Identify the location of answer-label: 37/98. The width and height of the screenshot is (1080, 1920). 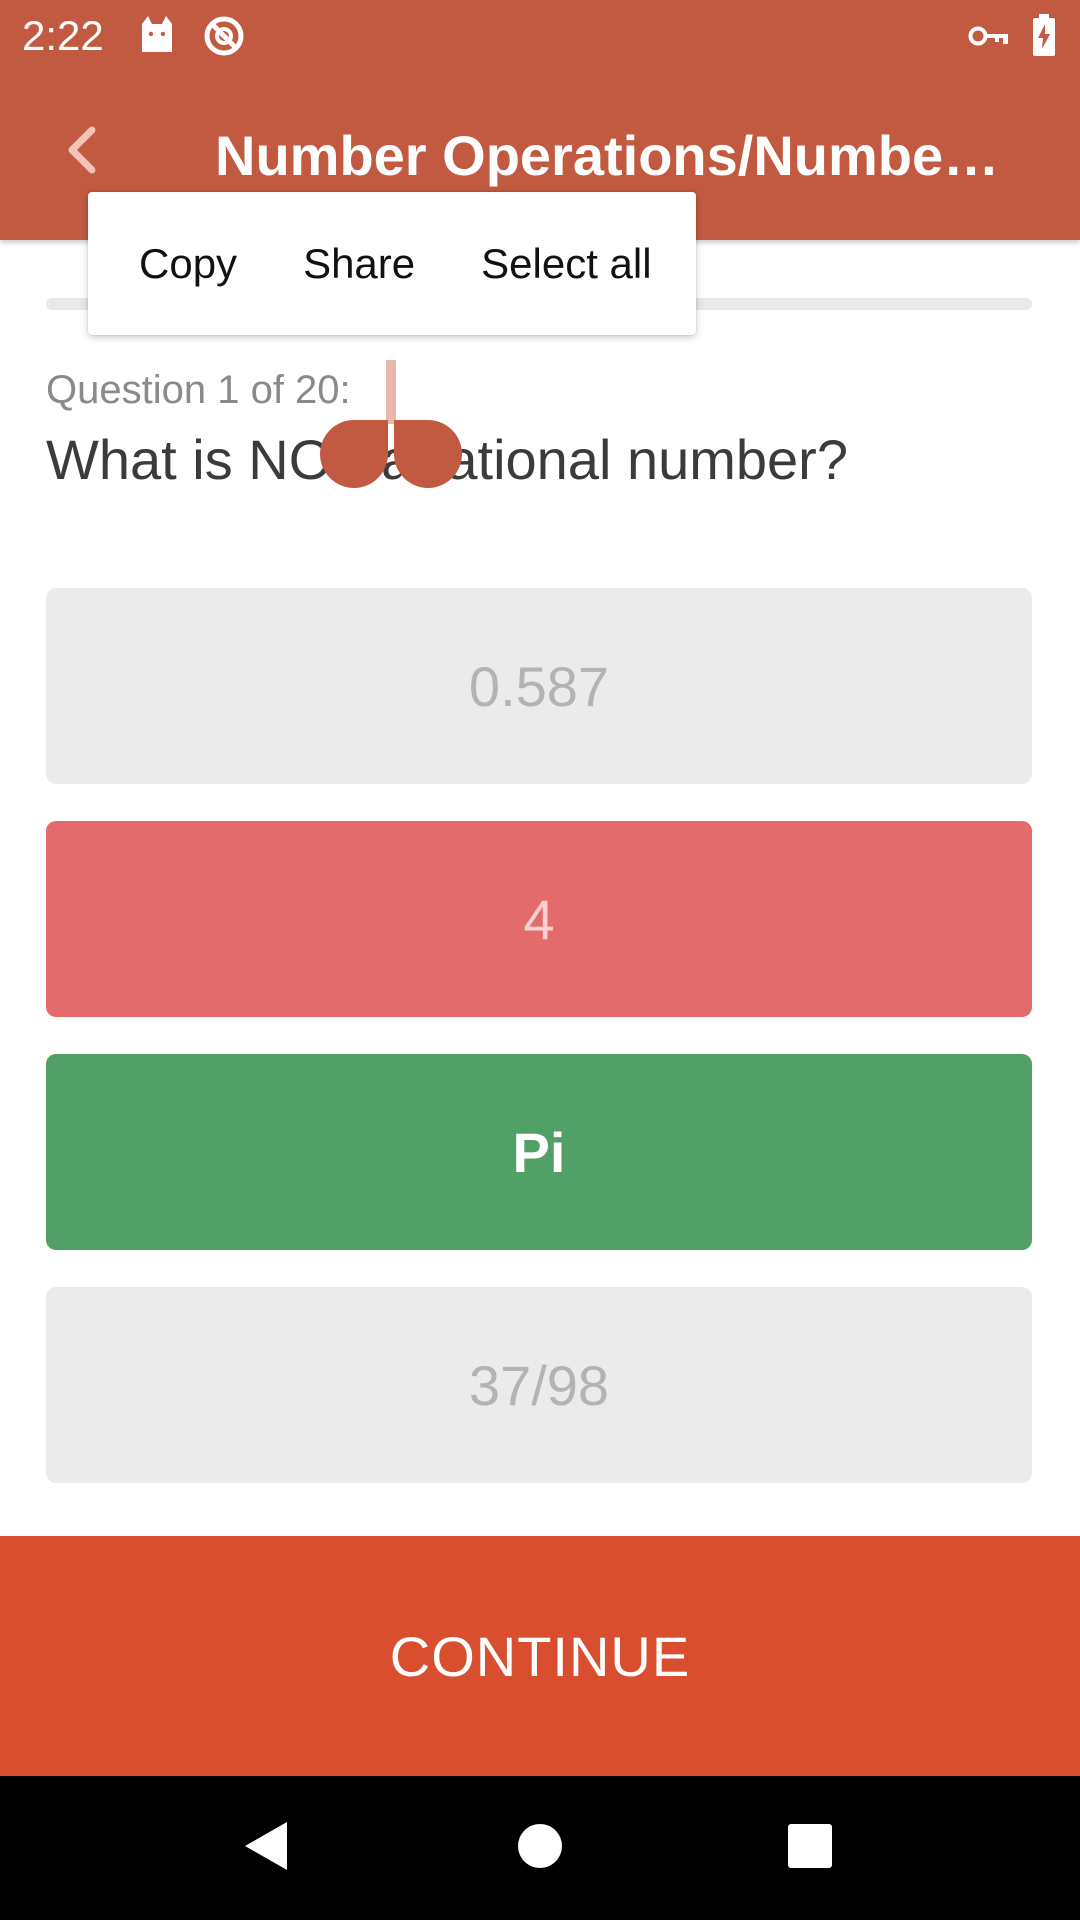
(539, 1385).